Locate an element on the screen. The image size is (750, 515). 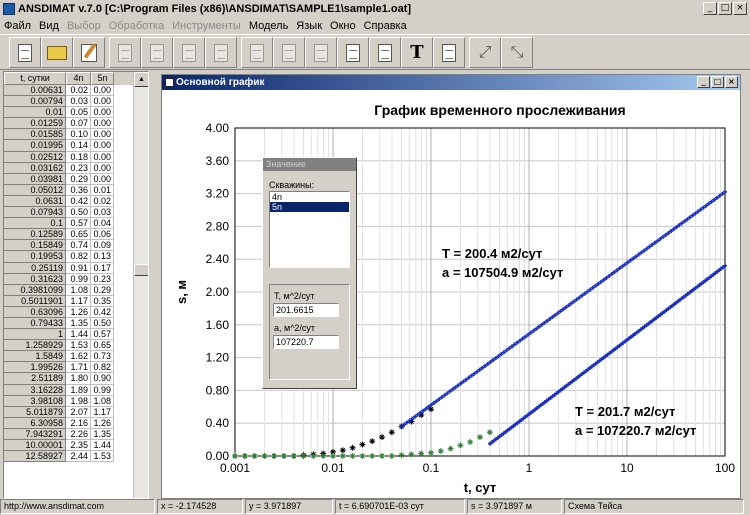
well-5n-cell: 0.04 is located at coordinates (102, 224).